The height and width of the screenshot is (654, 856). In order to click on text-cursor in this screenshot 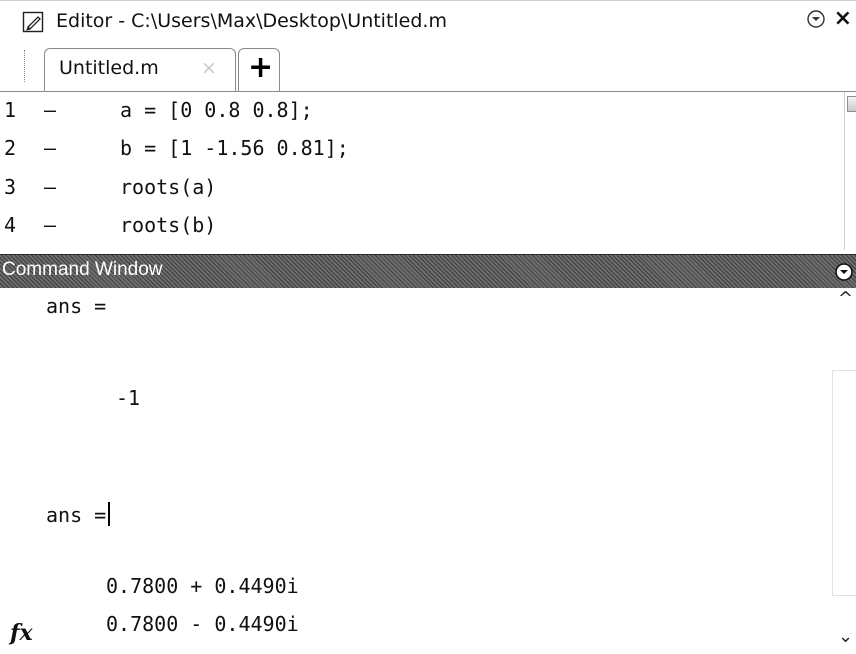, I will do `click(109, 514)`.